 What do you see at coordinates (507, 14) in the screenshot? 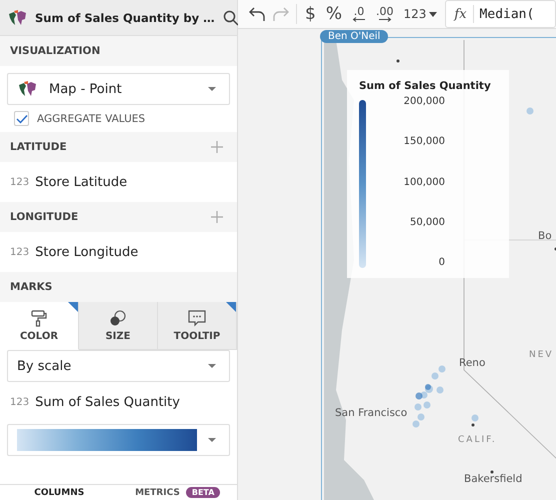
I see `formula-text: Median(` at bounding box center [507, 14].